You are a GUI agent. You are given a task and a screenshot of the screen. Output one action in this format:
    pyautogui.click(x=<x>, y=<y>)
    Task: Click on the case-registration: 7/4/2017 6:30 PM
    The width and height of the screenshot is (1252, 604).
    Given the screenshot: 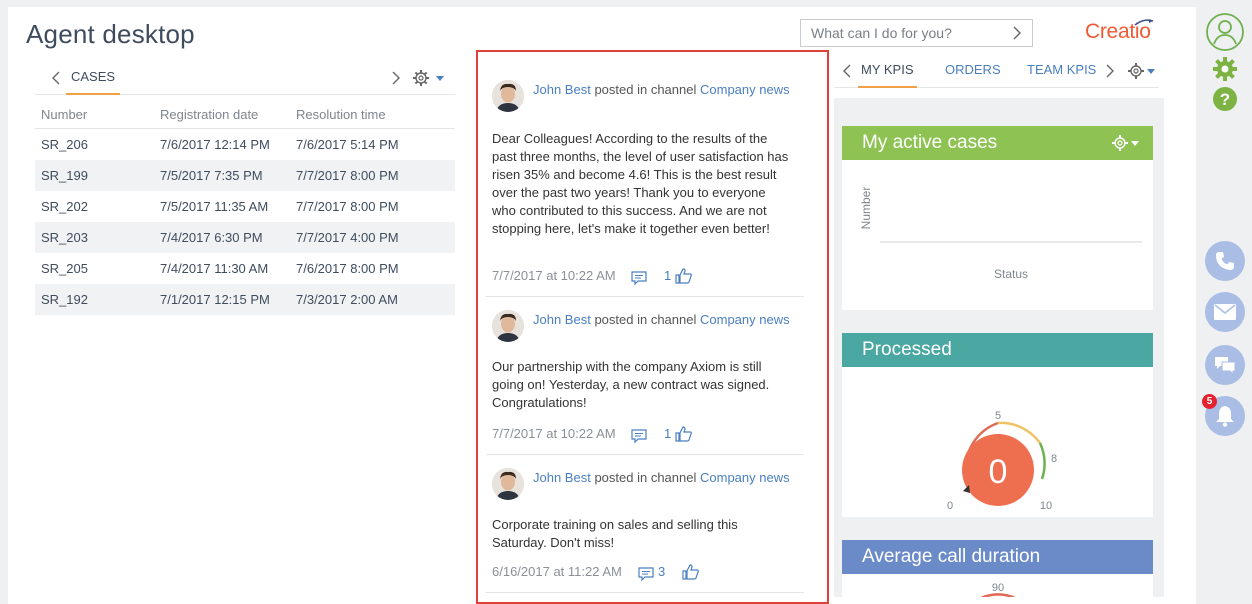 What is the action you would take?
    pyautogui.click(x=211, y=237)
    